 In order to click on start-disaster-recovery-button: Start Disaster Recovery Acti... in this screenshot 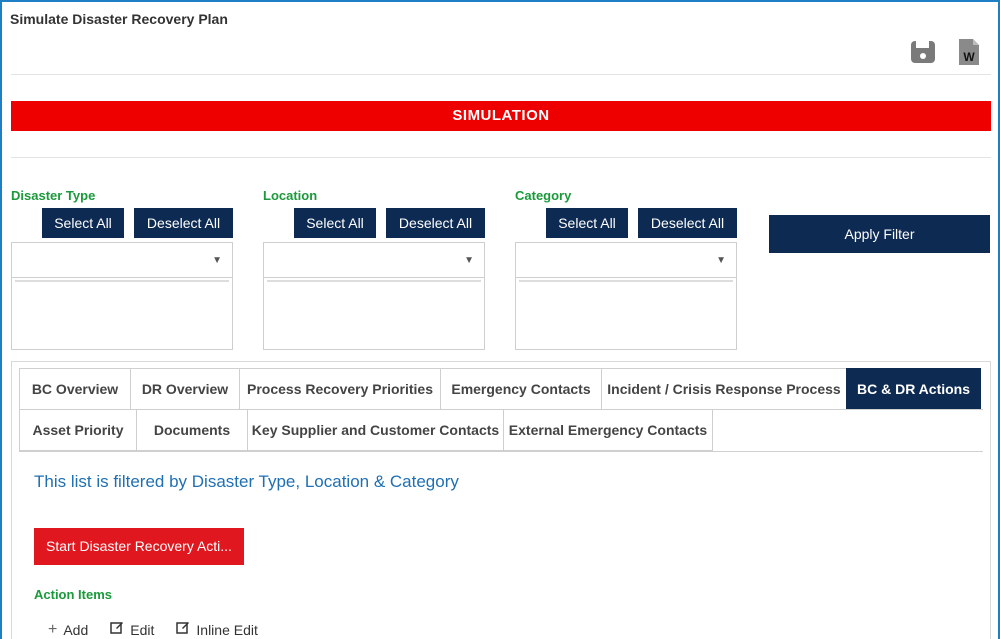, I will do `click(139, 546)`.